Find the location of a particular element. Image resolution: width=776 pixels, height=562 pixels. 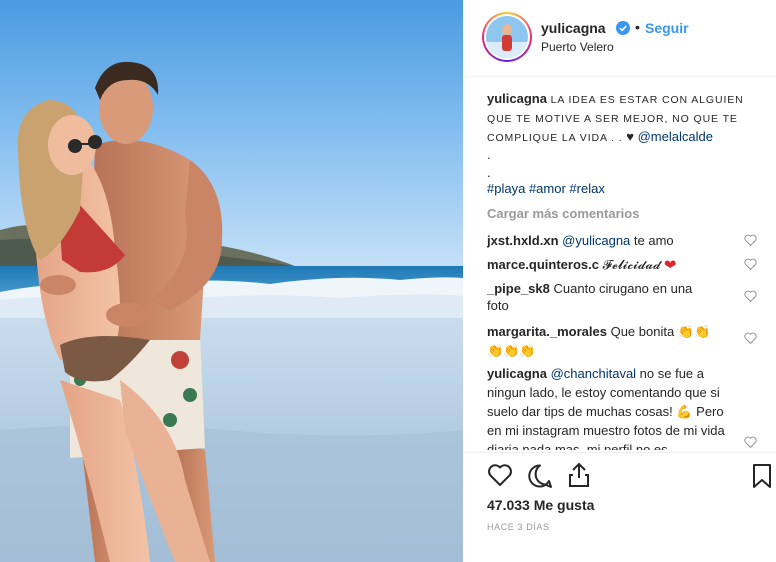

hashtag-link: #playa is located at coordinates (506, 188).